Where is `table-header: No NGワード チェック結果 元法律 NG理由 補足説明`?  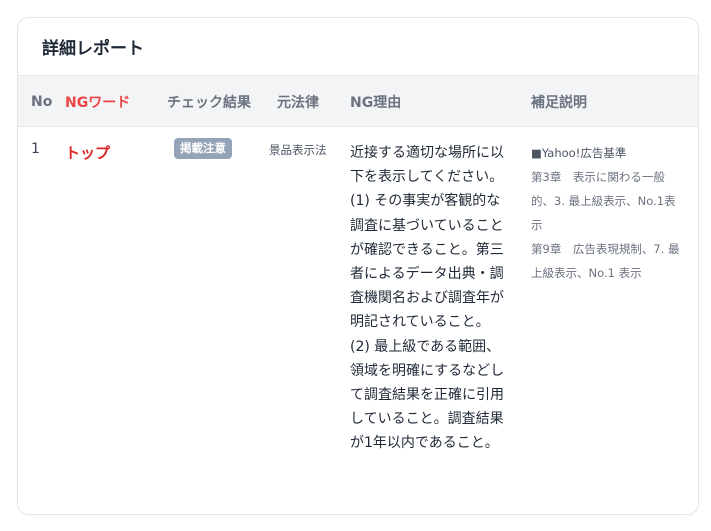
table-header: No NGワード チェック結果 元法律 NG理由 補足説明 is located at coordinates (358, 101).